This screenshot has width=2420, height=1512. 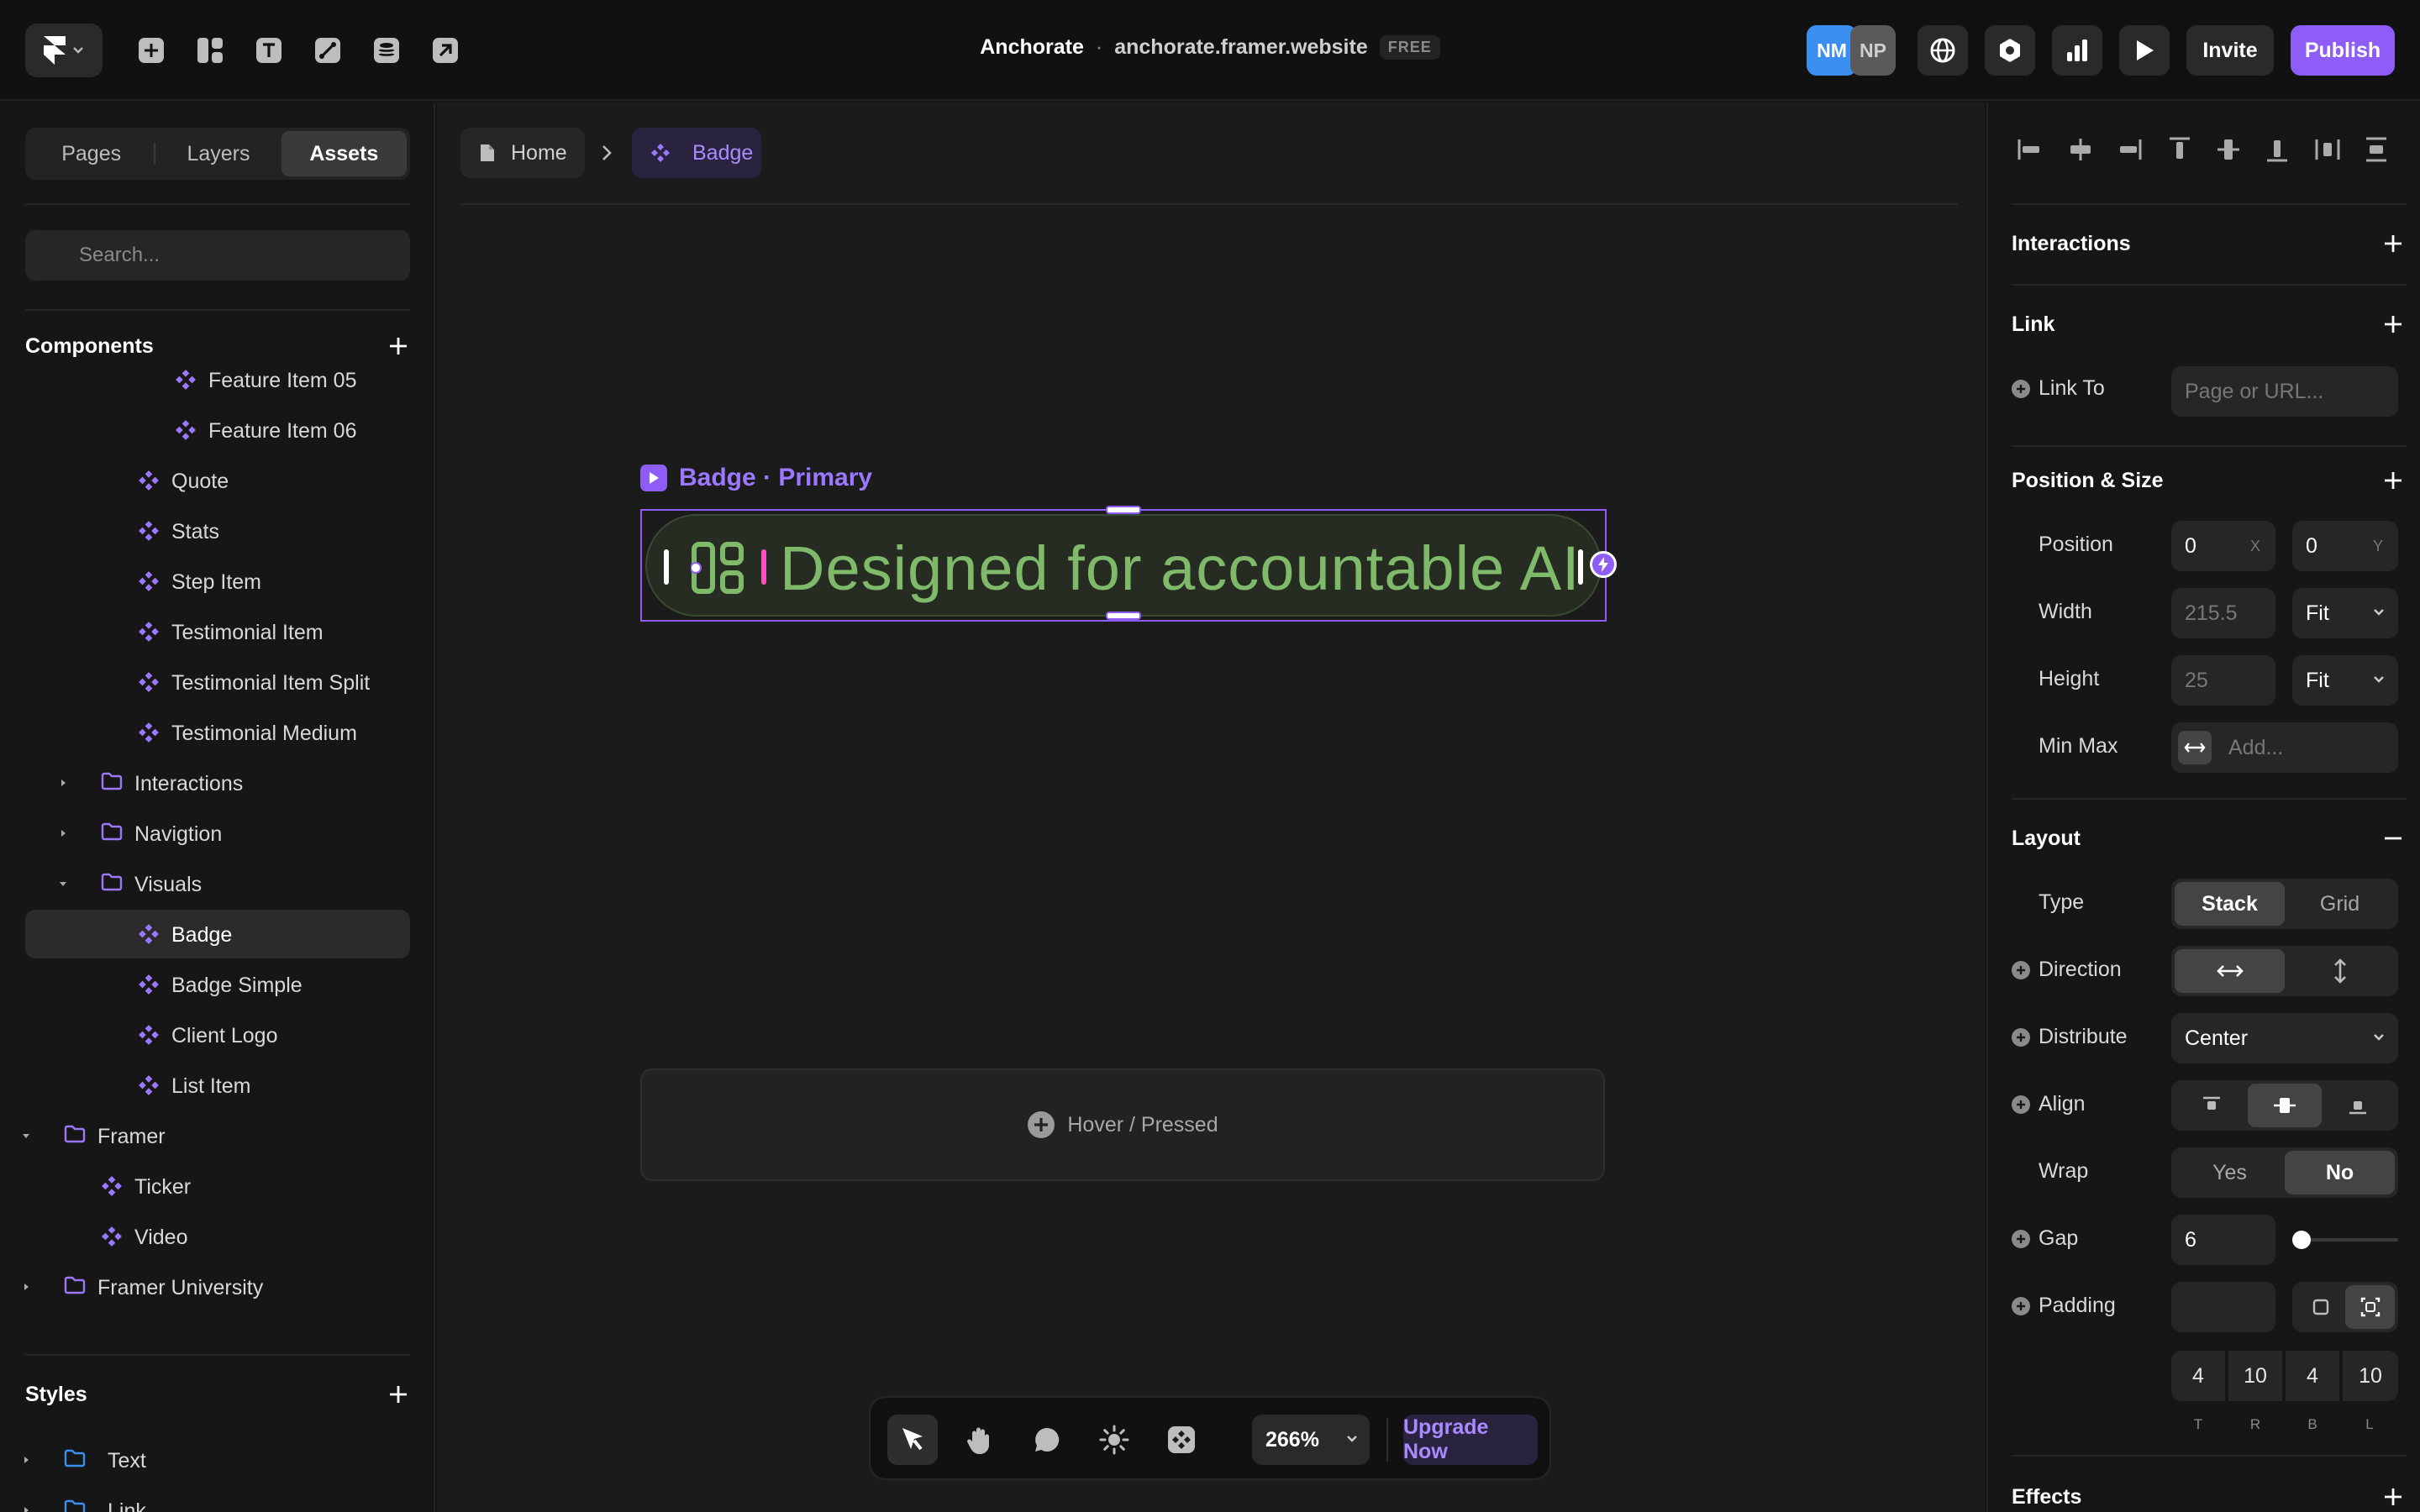 What do you see at coordinates (1241, 47) in the screenshot?
I see `site-url: anchorate.framer.website` at bounding box center [1241, 47].